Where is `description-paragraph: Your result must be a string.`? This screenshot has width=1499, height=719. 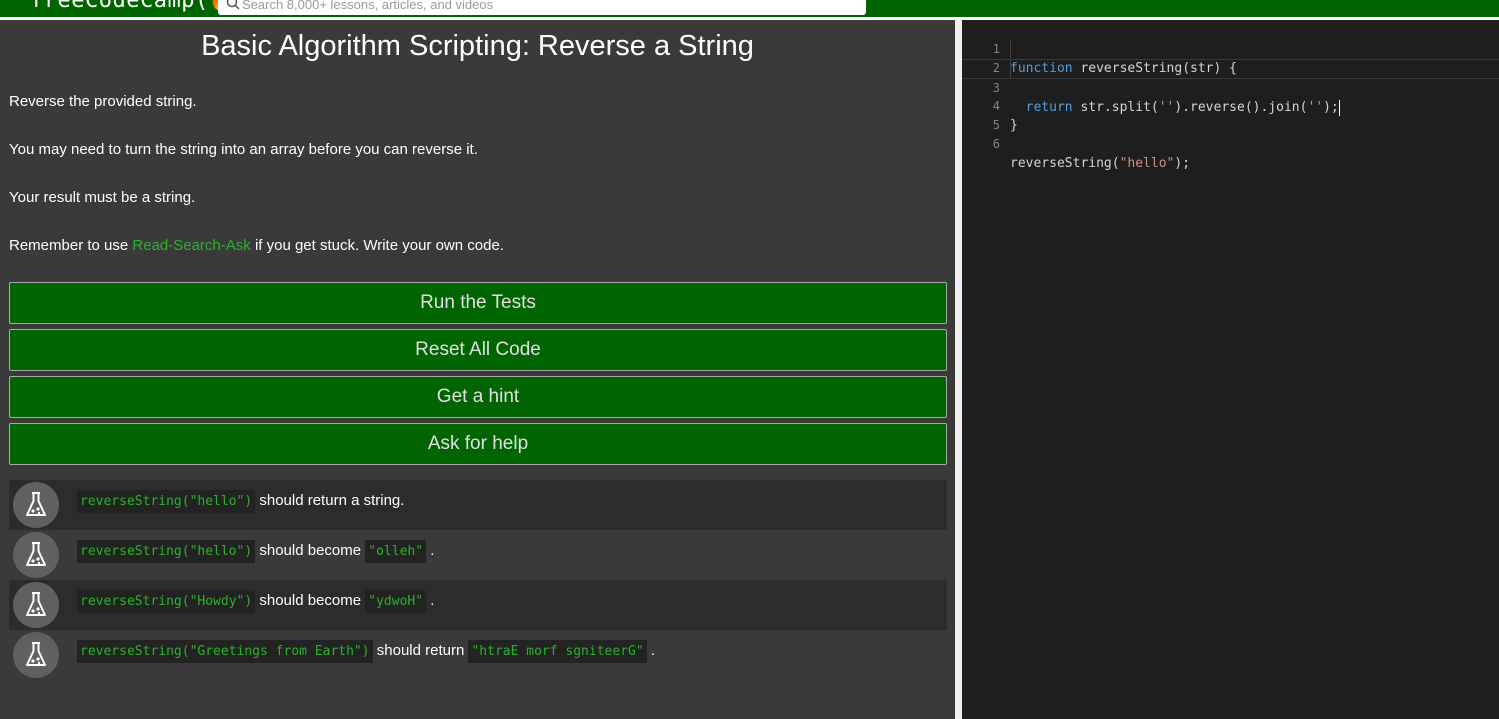 description-paragraph: Your result must be a string. is located at coordinates (102, 197).